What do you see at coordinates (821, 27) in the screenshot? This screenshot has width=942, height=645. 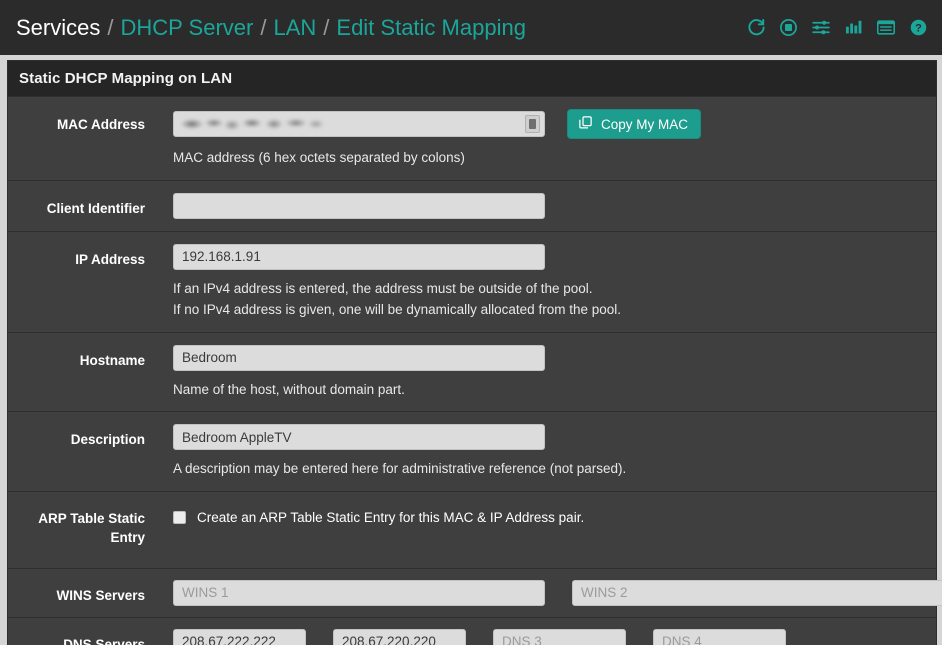 I see `sliders-icon` at bounding box center [821, 27].